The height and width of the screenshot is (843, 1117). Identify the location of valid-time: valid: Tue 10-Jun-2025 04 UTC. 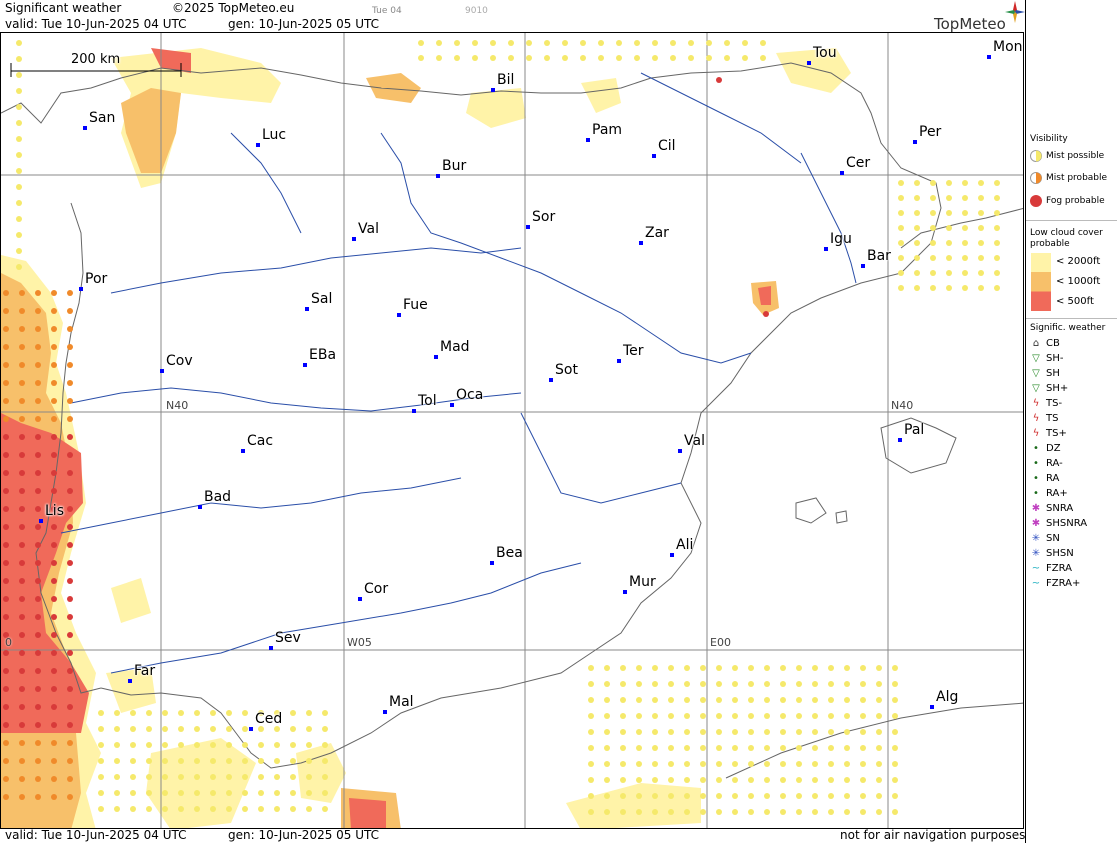
(96, 24).